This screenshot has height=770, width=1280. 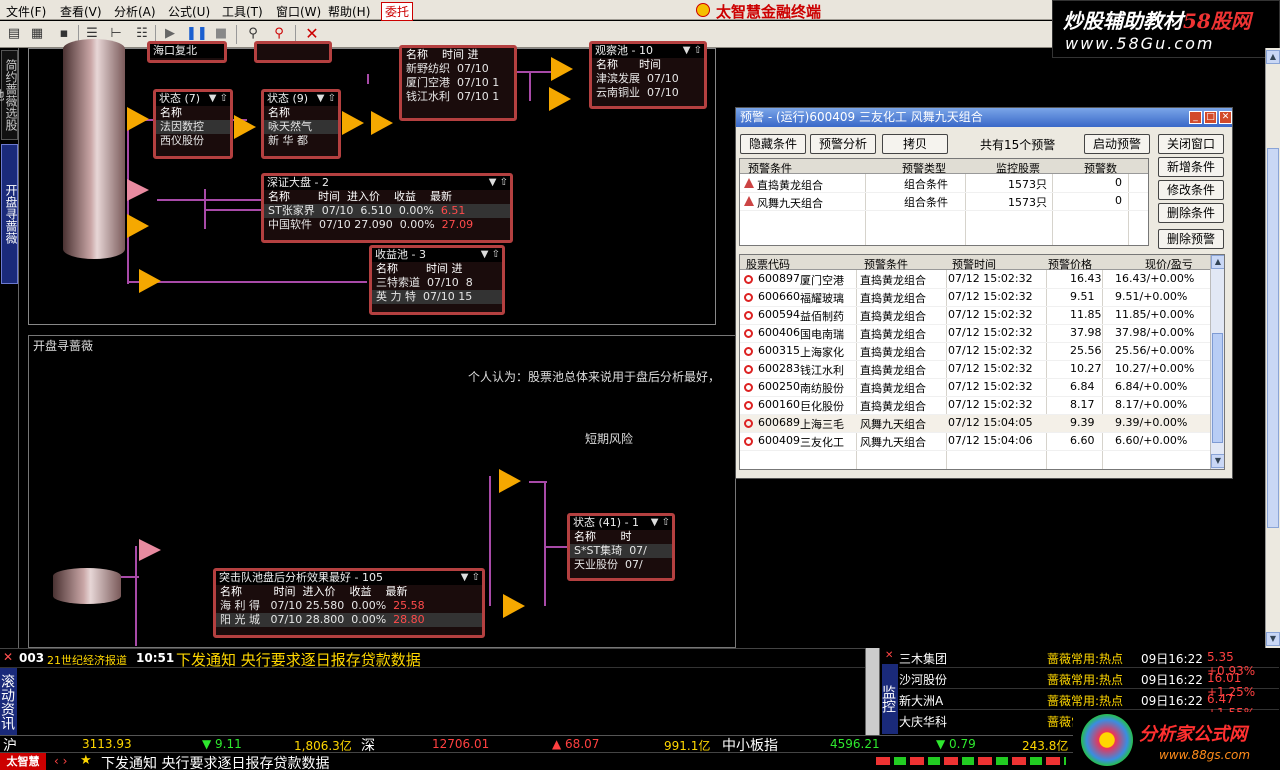 I want to click on prev-news-icon: ‹ ›, so click(x=60, y=761).